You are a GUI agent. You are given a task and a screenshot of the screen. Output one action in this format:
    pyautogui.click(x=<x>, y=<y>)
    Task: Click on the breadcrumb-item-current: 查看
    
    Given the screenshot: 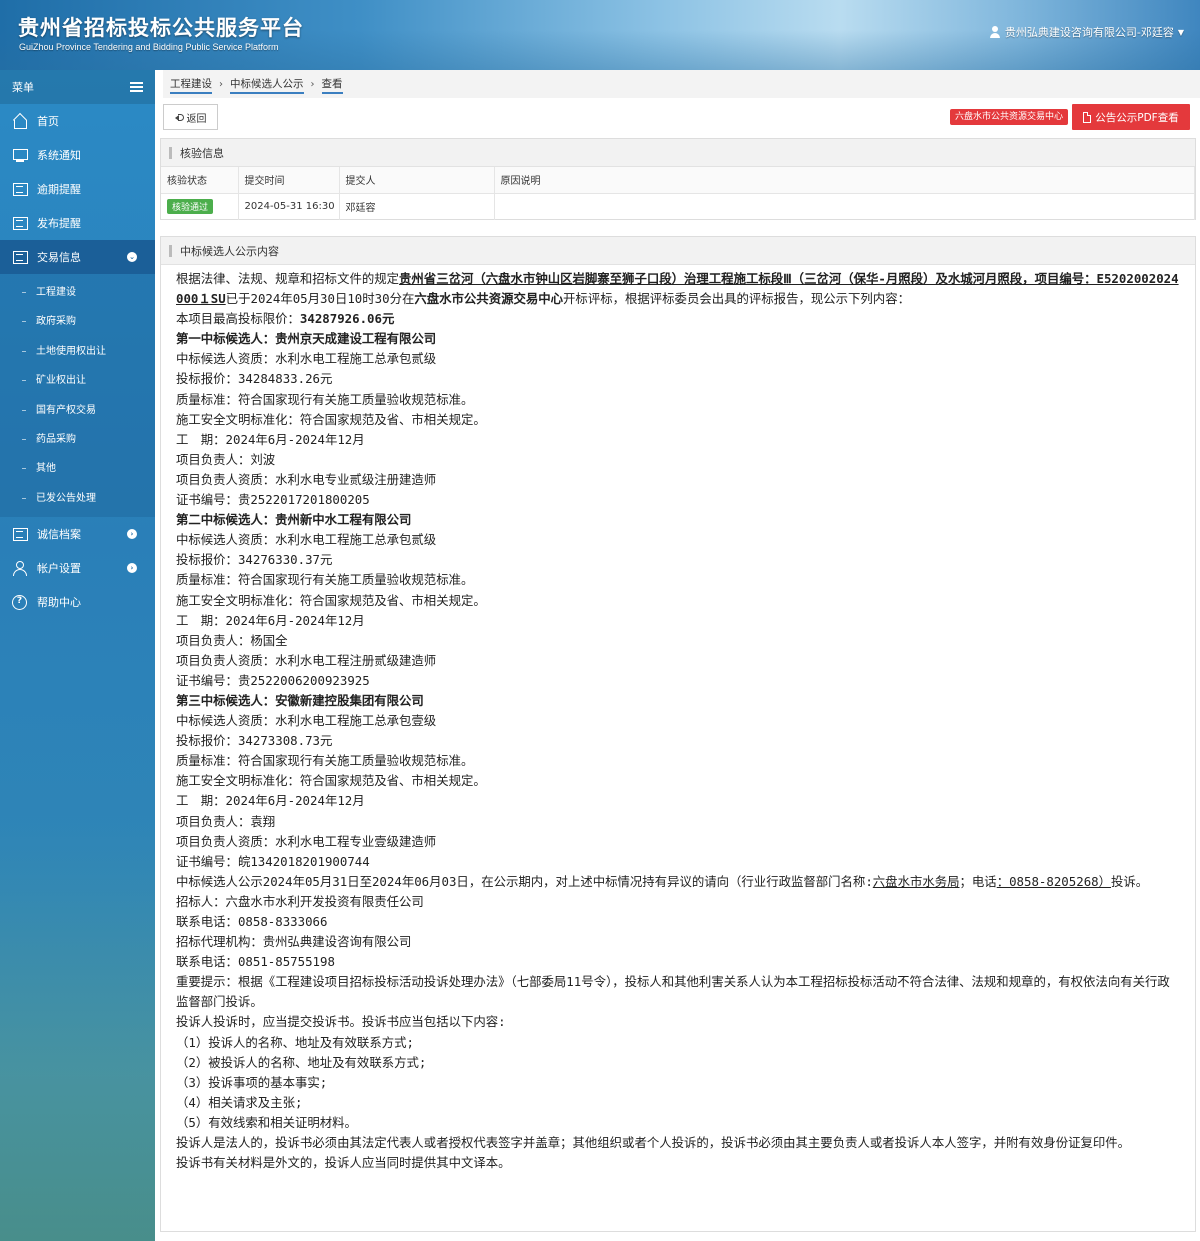 What is the action you would take?
    pyautogui.click(x=332, y=84)
    